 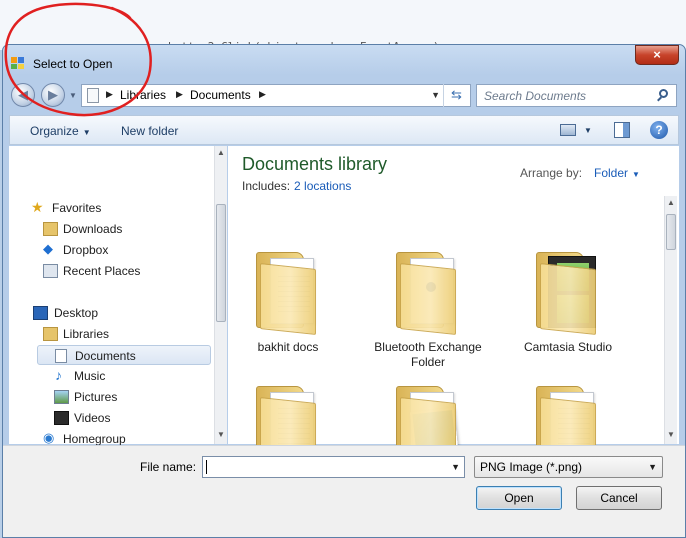 What do you see at coordinates (50, 334) in the screenshot?
I see `libraries-icon` at bounding box center [50, 334].